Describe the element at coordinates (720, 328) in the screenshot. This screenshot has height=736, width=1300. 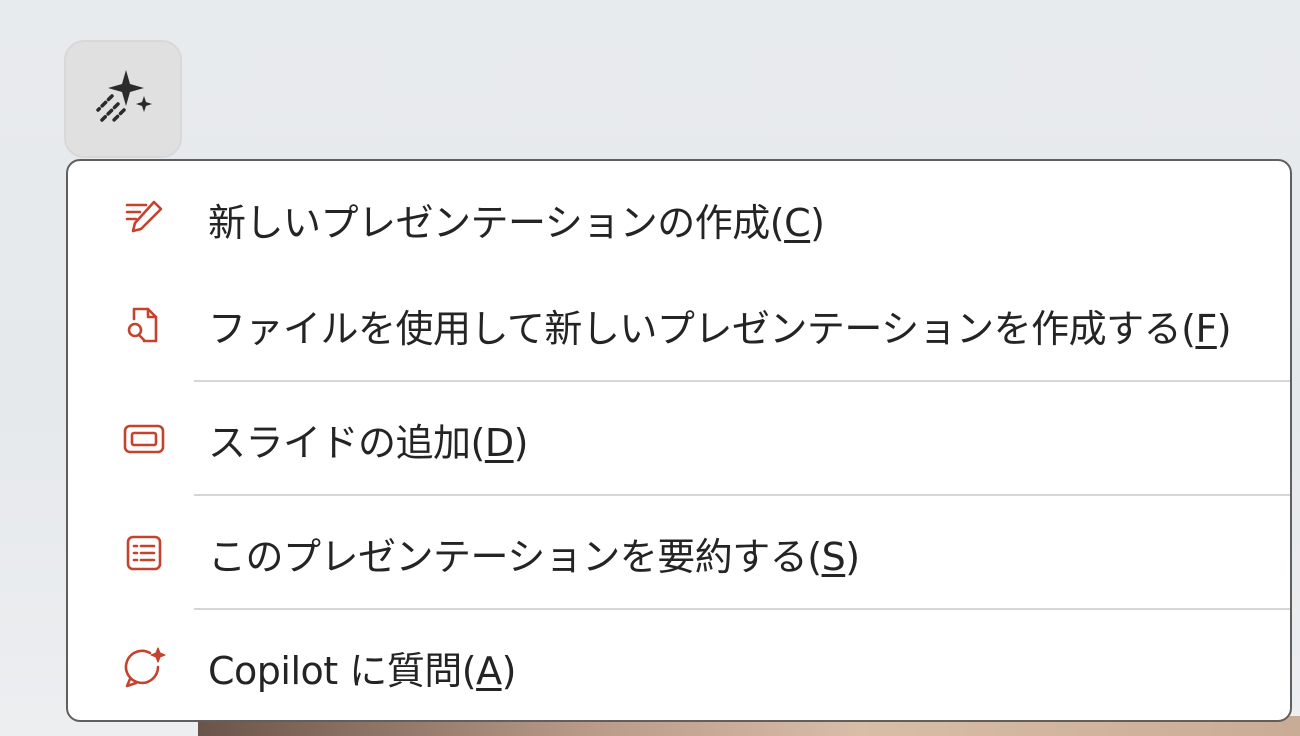
I see `menu-item-label: ファイルを使用して新しいプレゼンテーションを作成する(F)` at that location.